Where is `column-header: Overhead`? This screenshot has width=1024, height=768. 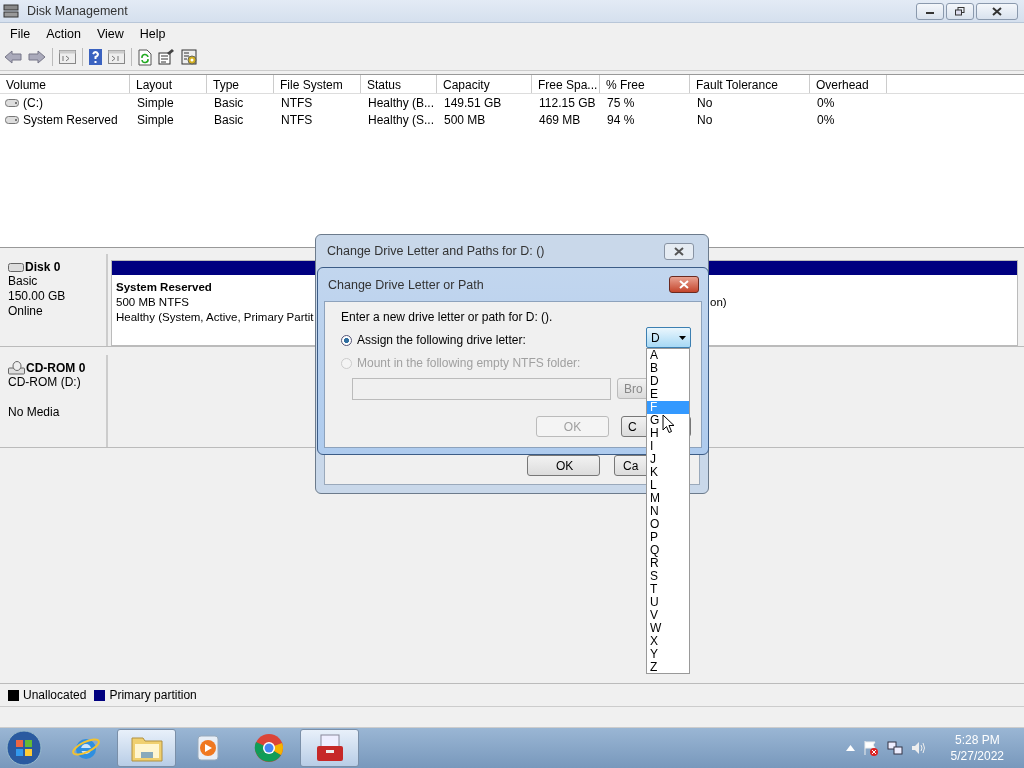
column-header: Overhead is located at coordinates (848, 84).